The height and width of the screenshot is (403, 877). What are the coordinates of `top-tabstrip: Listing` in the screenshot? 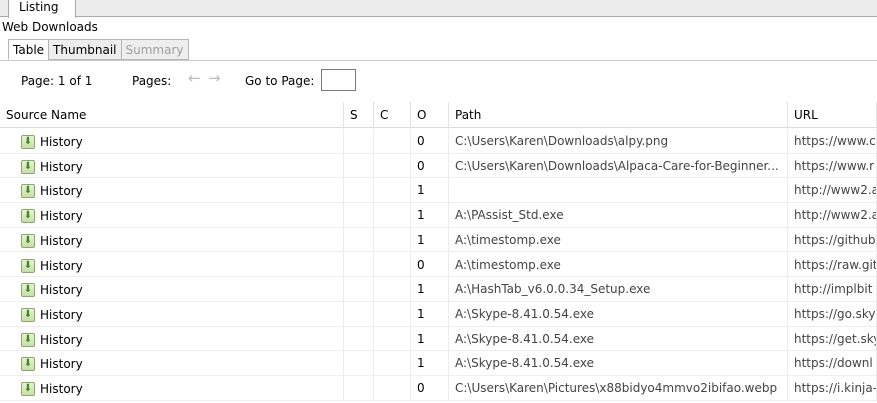 It's located at (438, 9).